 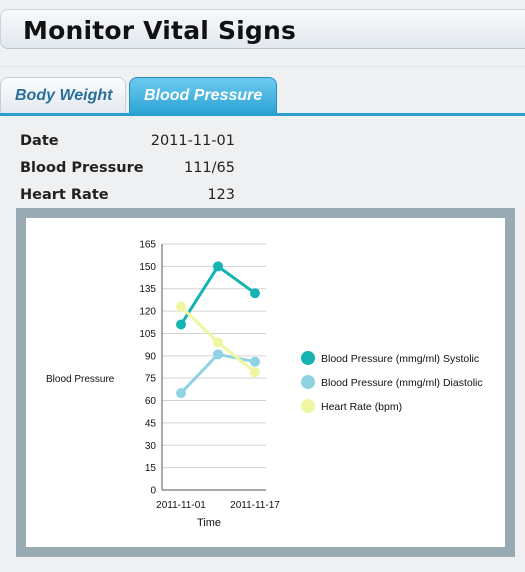 I want to click on tab-blood-pressure: Blood Pressure, so click(x=203, y=95).